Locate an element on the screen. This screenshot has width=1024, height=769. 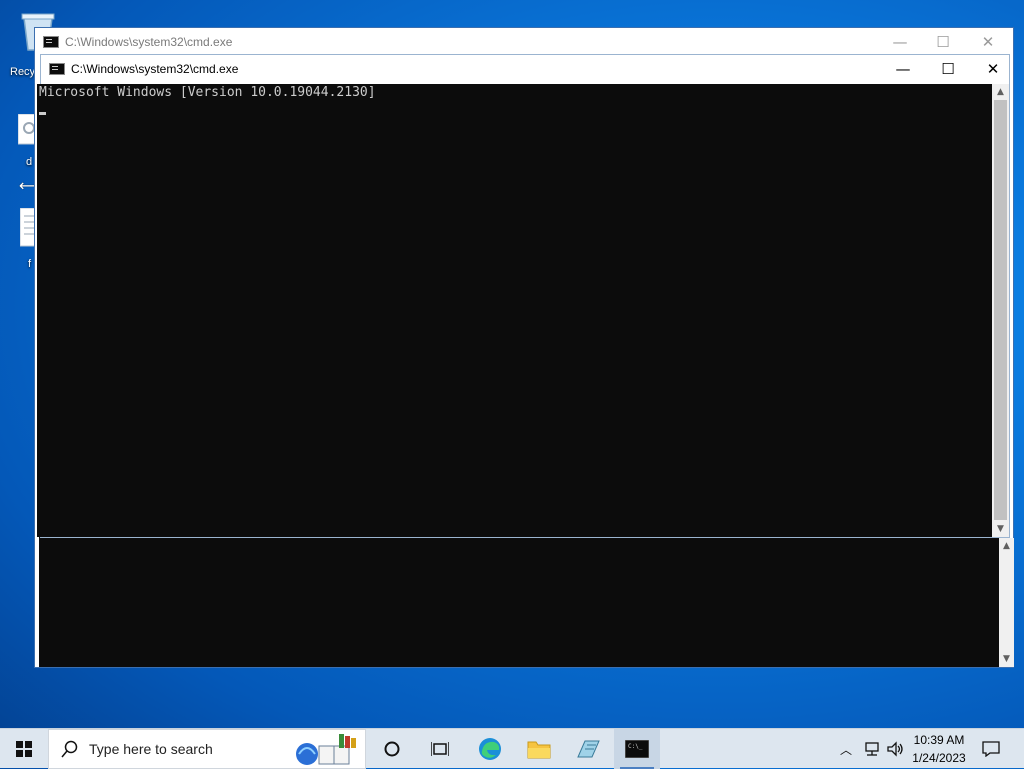
system-clock: 10:39 AM 1/24/2023 is located at coordinates (939, 749).